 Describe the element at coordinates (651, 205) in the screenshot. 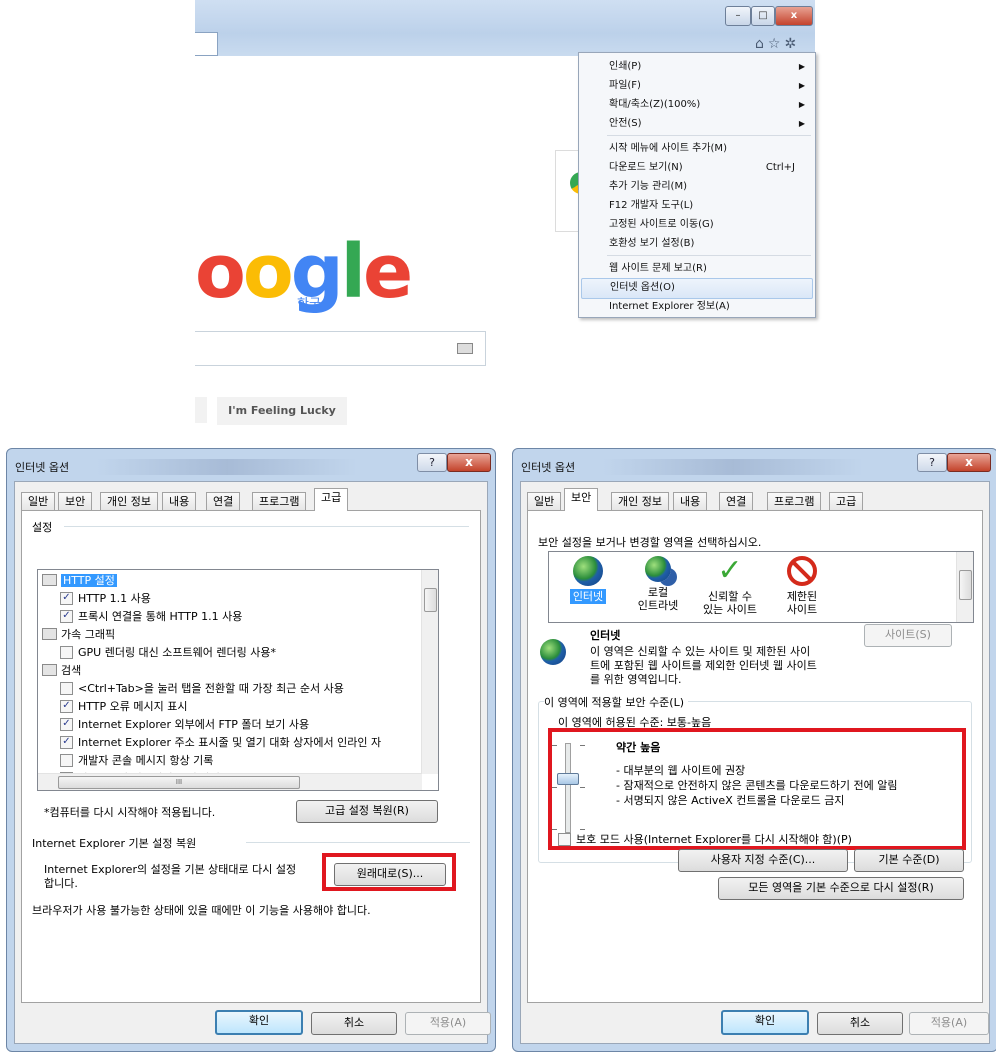

I see `menu-item-label: F12 개발자 도구(L)` at that location.